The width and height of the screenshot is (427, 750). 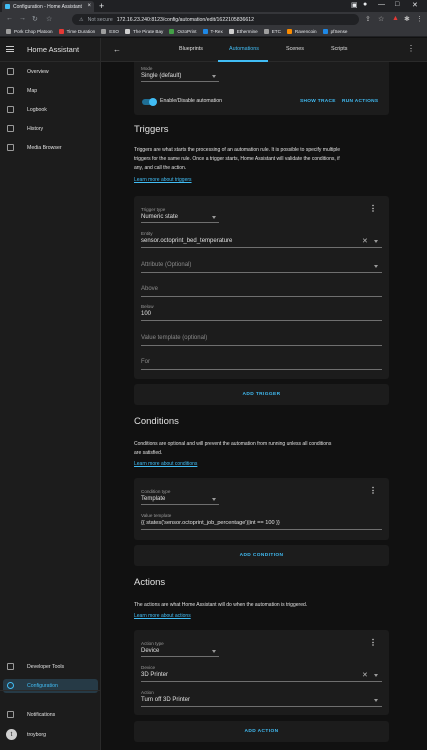 What do you see at coordinates (180, 504) in the screenshot?
I see `condition-type-underline` at bounding box center [180, 504].